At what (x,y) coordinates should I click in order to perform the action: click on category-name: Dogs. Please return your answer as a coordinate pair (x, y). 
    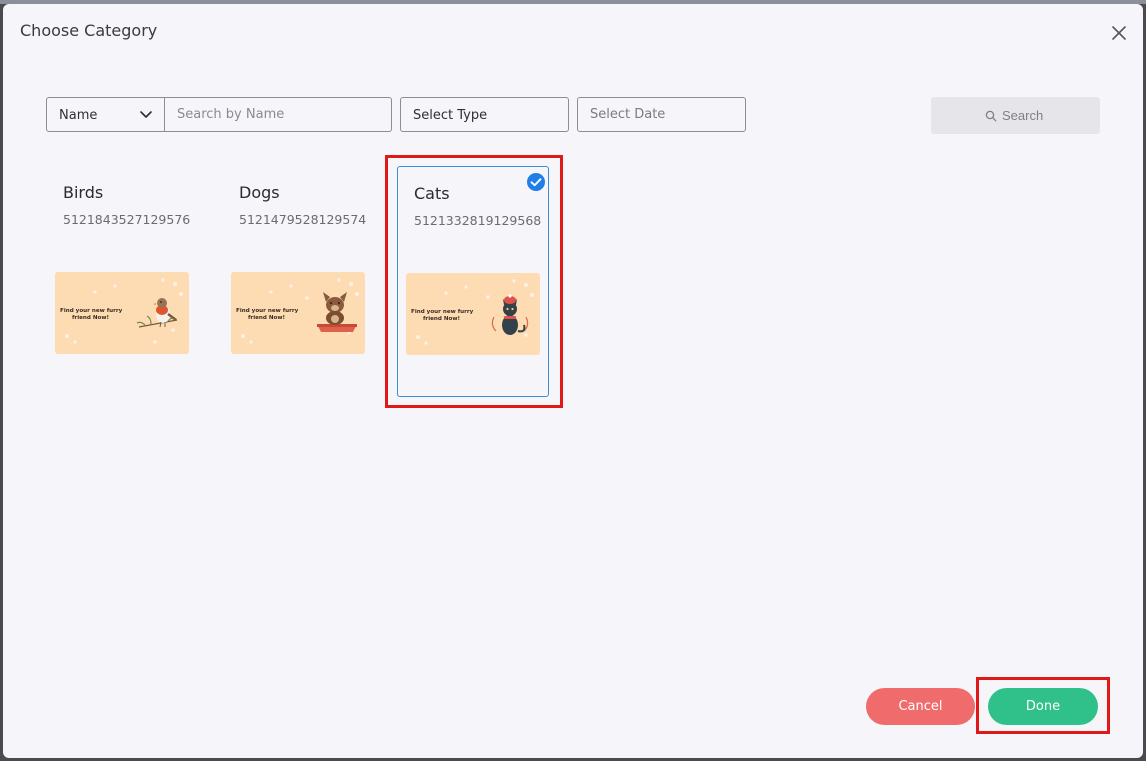
    Looking at the image, I should click on (259, 192).